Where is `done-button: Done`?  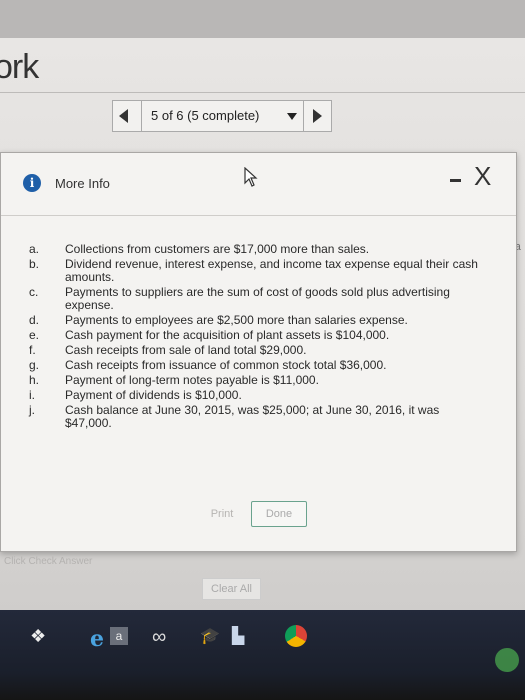 done-button: Done is located at coordinates (279, 514).